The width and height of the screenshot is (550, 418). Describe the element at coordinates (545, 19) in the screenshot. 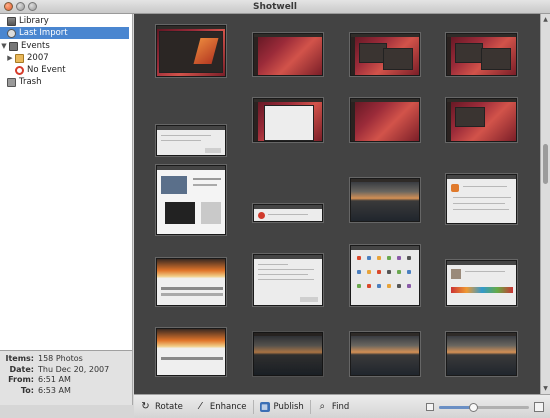

I see `scroll-up-icon: ▲` at that location.